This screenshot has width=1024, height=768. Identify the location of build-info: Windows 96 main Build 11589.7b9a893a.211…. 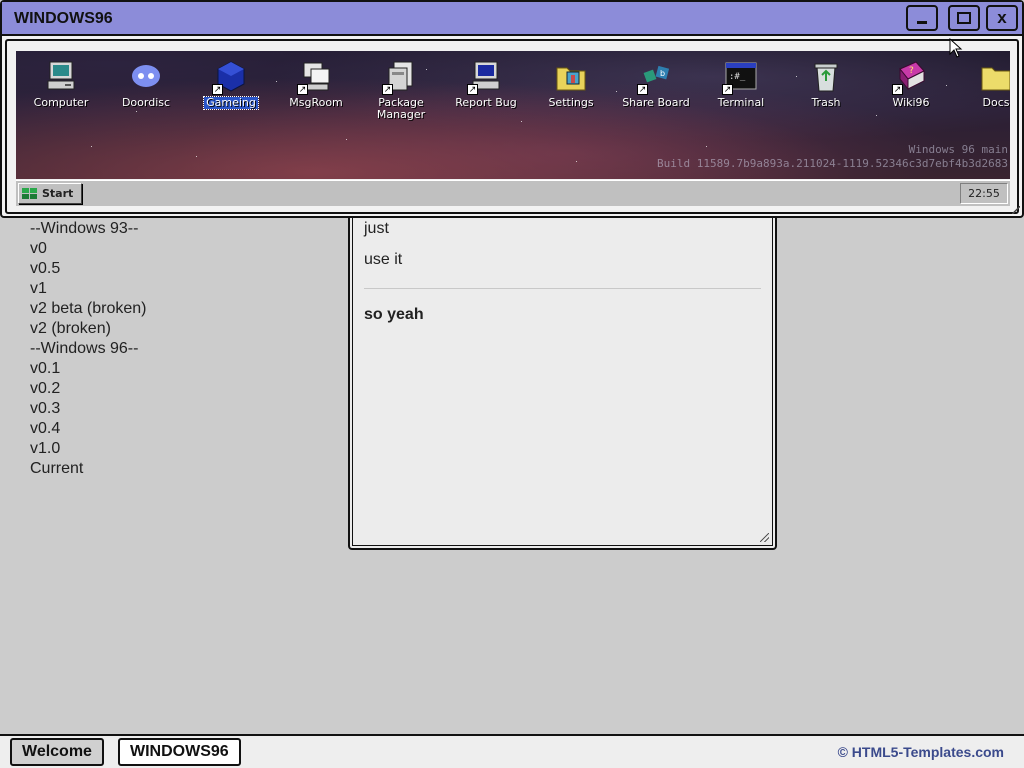
(832, 157).